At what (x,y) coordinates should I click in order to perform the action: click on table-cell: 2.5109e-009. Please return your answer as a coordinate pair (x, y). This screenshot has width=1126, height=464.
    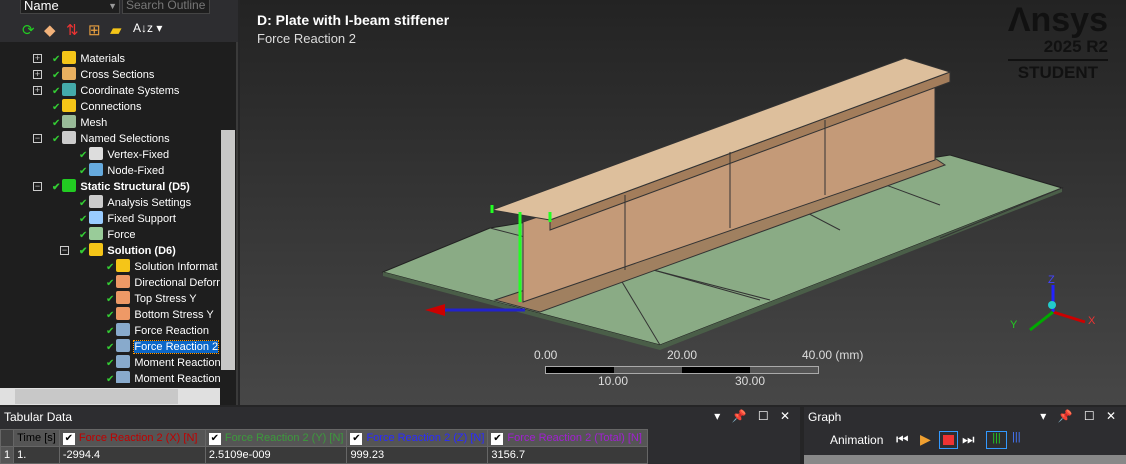
    Looking at the image, I should click on (276, 455).